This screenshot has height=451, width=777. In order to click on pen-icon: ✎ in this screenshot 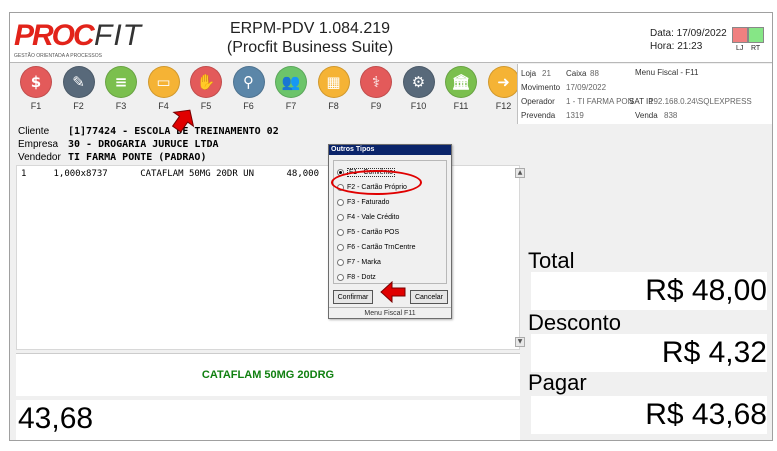, I will do `click(78, 82)`.